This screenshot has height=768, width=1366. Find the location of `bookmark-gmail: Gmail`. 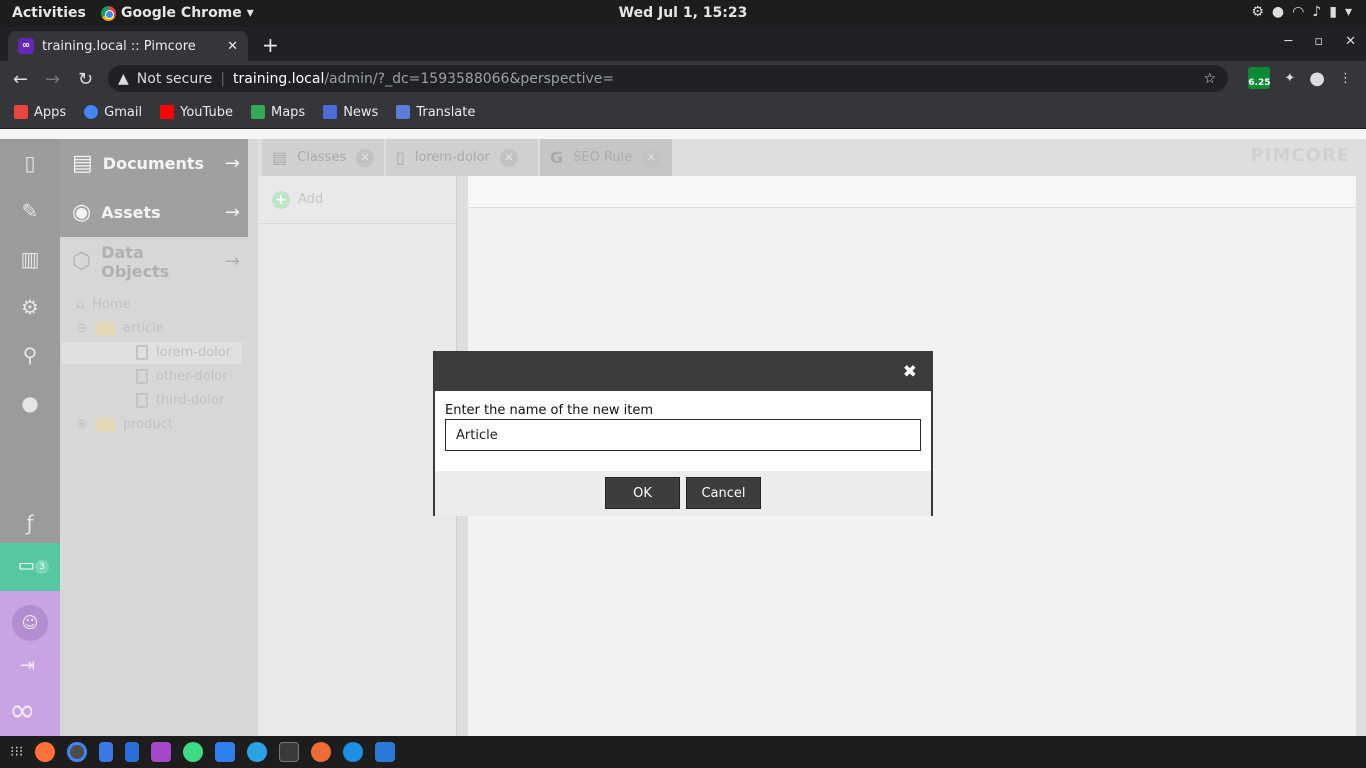

bookmark-gmail: Gmail is located at coordinates (113, 112).